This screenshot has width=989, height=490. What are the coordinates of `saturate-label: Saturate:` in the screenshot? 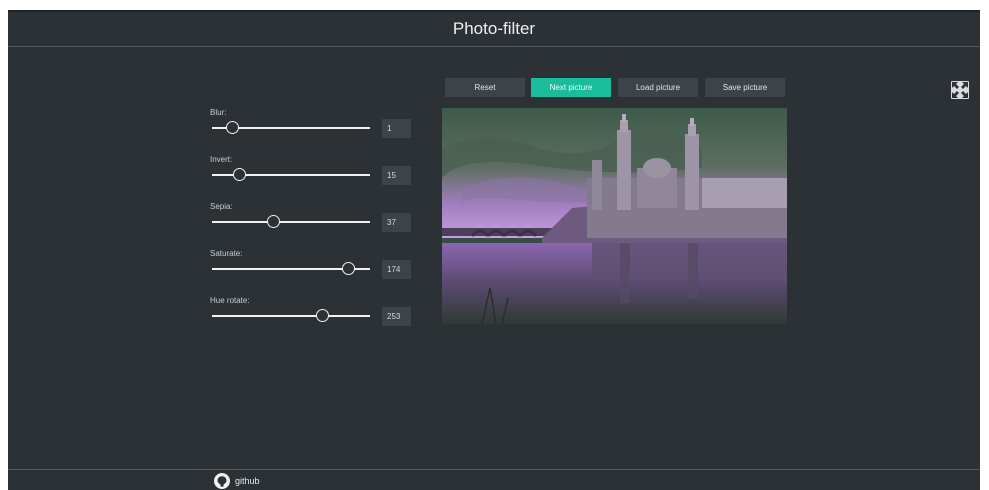 It's located at (226, 253).